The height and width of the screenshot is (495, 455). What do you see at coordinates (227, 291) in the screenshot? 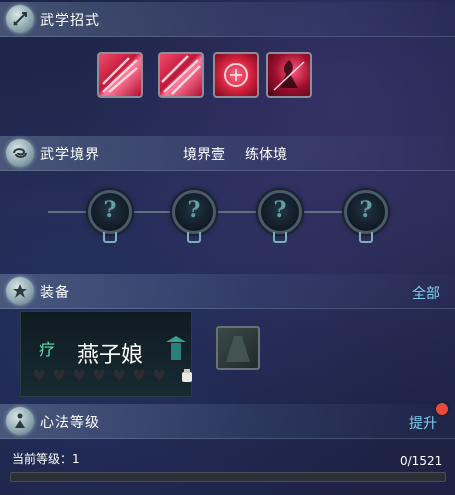
I see `equipment-section-header: 装备 全部` at bounding box center [227, 291].